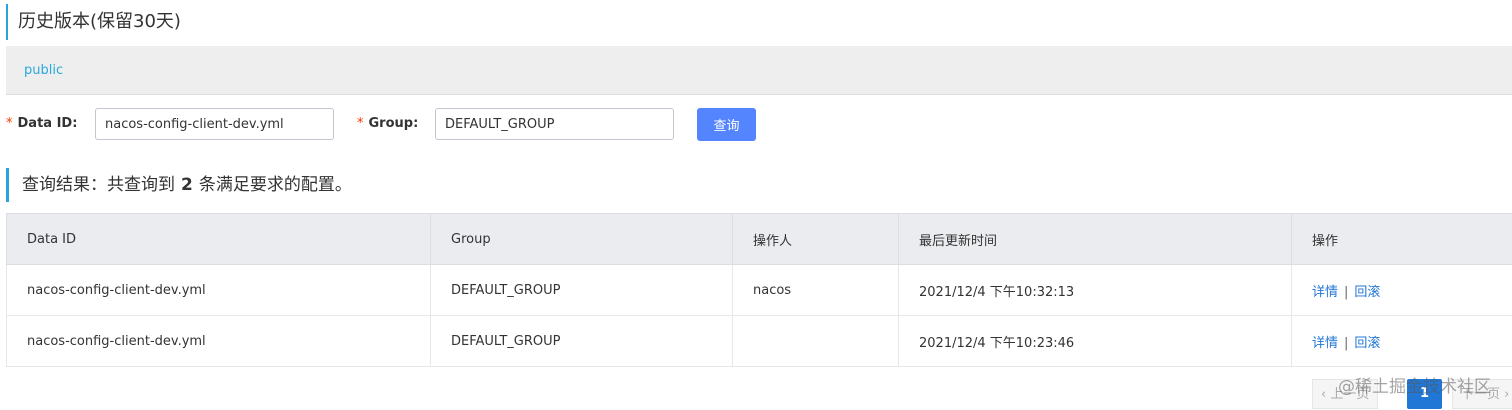 The image size is (1512, 410). I want to click on cell-operator, so click(816, 341).